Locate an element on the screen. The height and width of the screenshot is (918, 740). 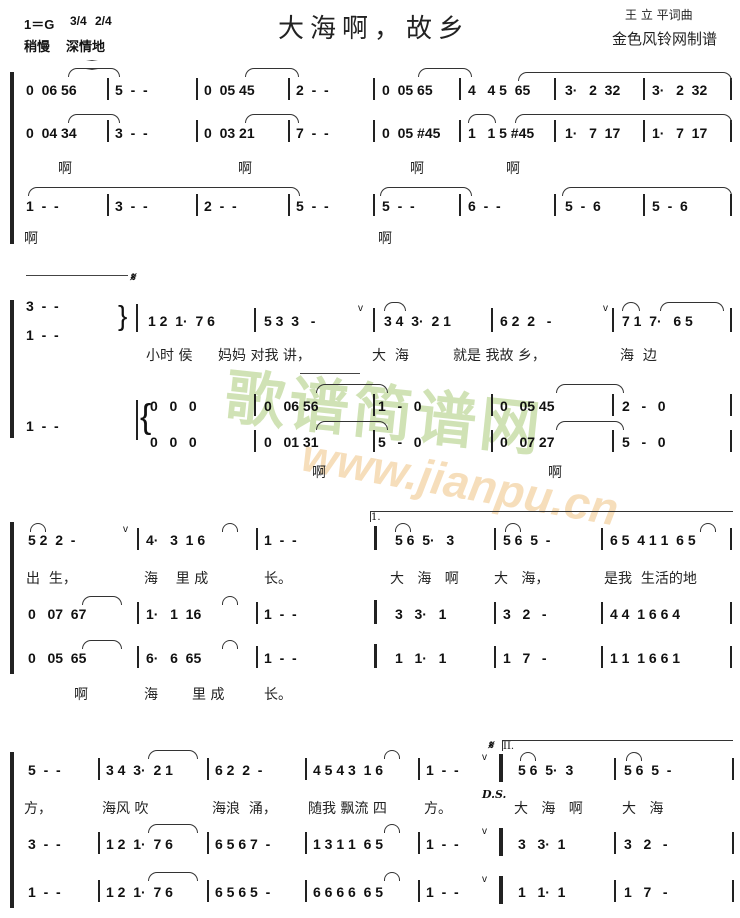
measure: 1· 7 17 is located at coordinates (680, 133).